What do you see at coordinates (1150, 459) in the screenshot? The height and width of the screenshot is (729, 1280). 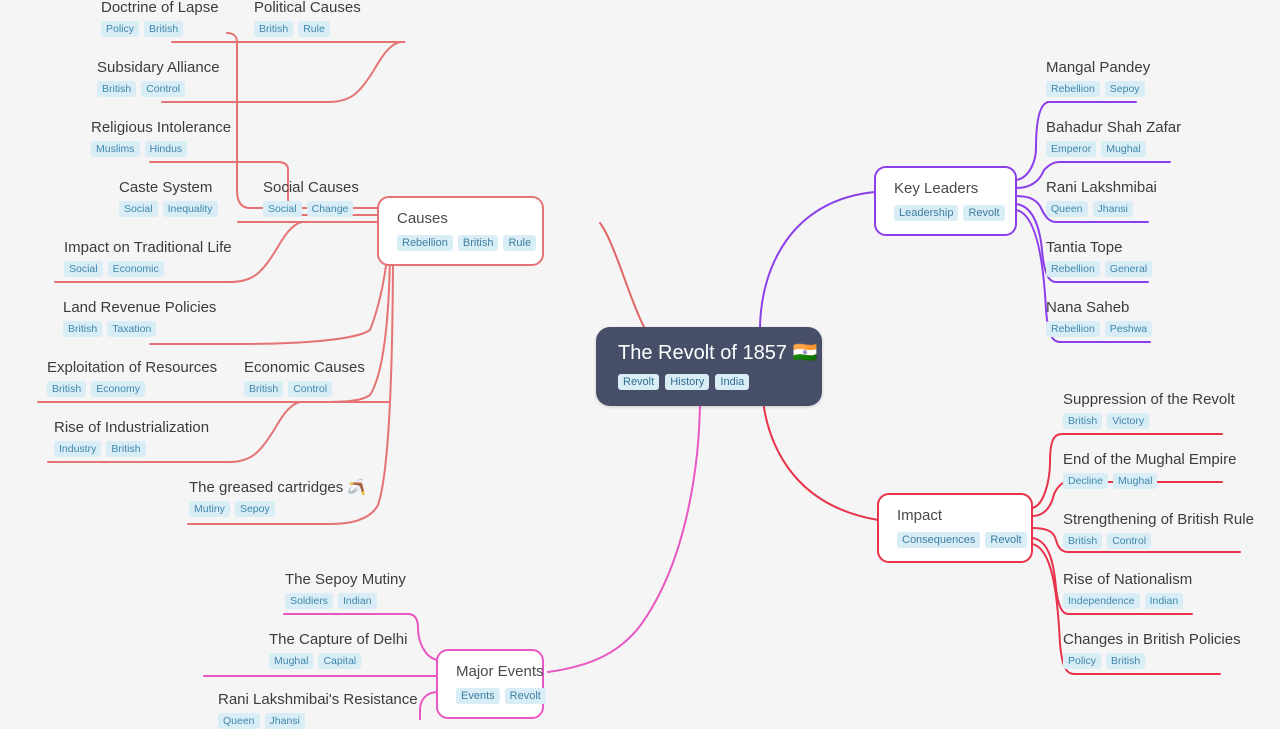 I see `leaf-title: End of the Mughal Empire` at bounding box center [1150, 459].